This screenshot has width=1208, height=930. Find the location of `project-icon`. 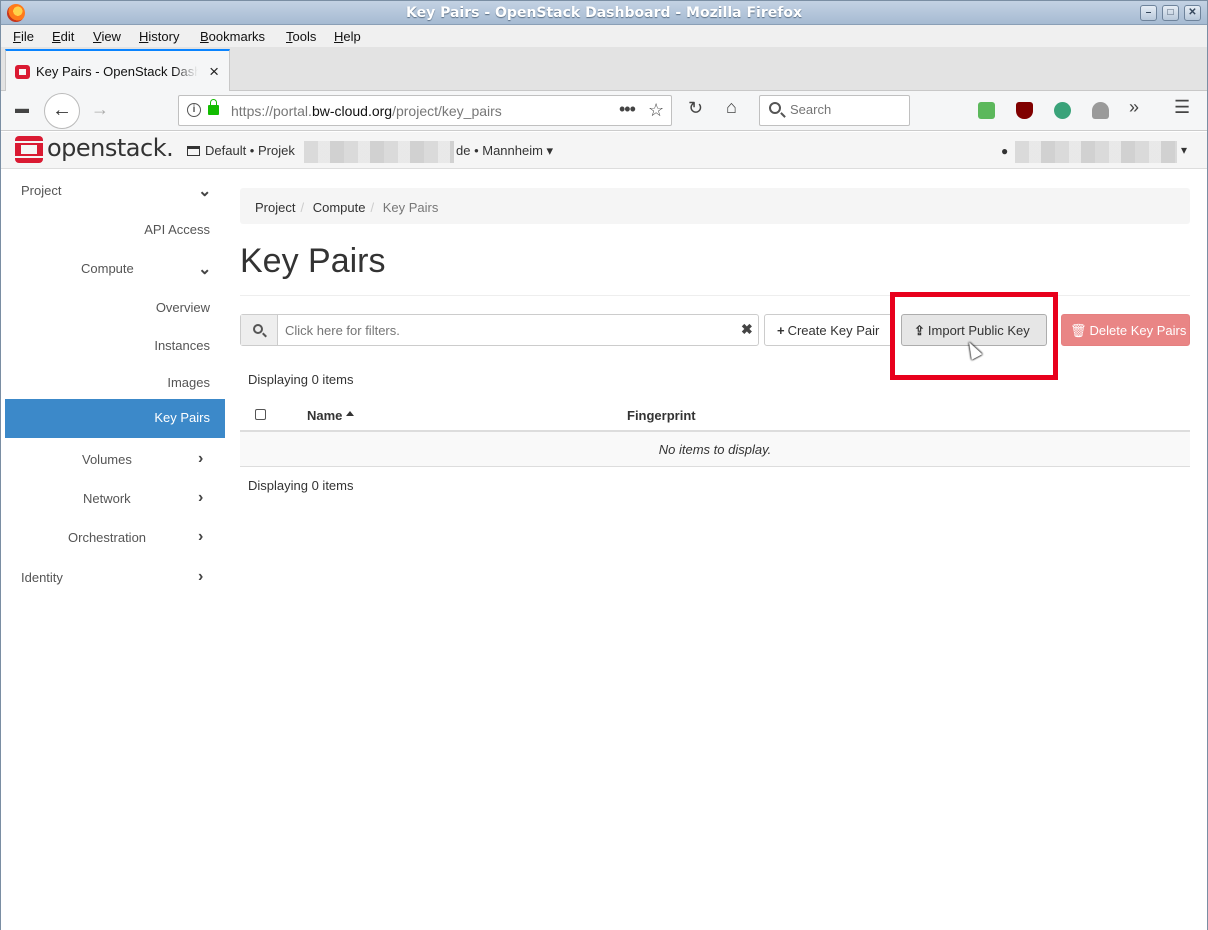

project-icon is located at coordinates (193, 151).